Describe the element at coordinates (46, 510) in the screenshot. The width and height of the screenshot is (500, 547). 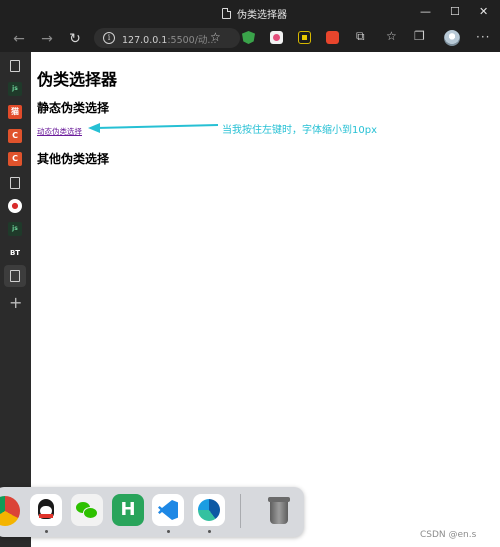
I see `qq-app-icon` at that location.